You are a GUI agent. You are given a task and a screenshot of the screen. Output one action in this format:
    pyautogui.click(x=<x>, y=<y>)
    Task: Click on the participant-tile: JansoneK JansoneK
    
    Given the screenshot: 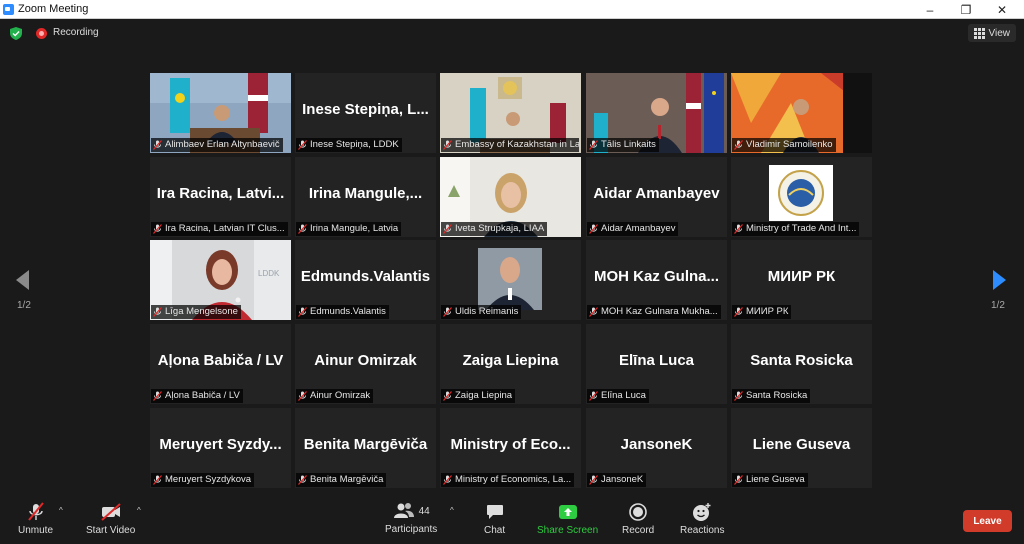 What is the action you would take?
    pyautogui.click(x=656, y=448)
    